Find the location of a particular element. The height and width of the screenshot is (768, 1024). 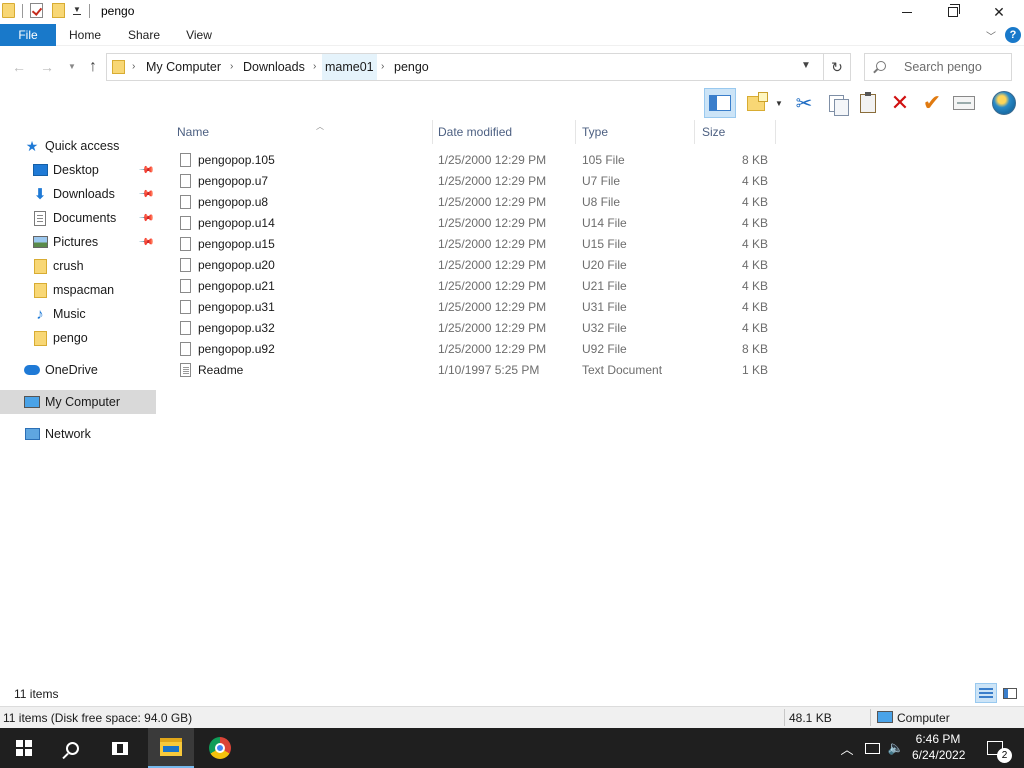

start-button is located at coordinates (24, 748).